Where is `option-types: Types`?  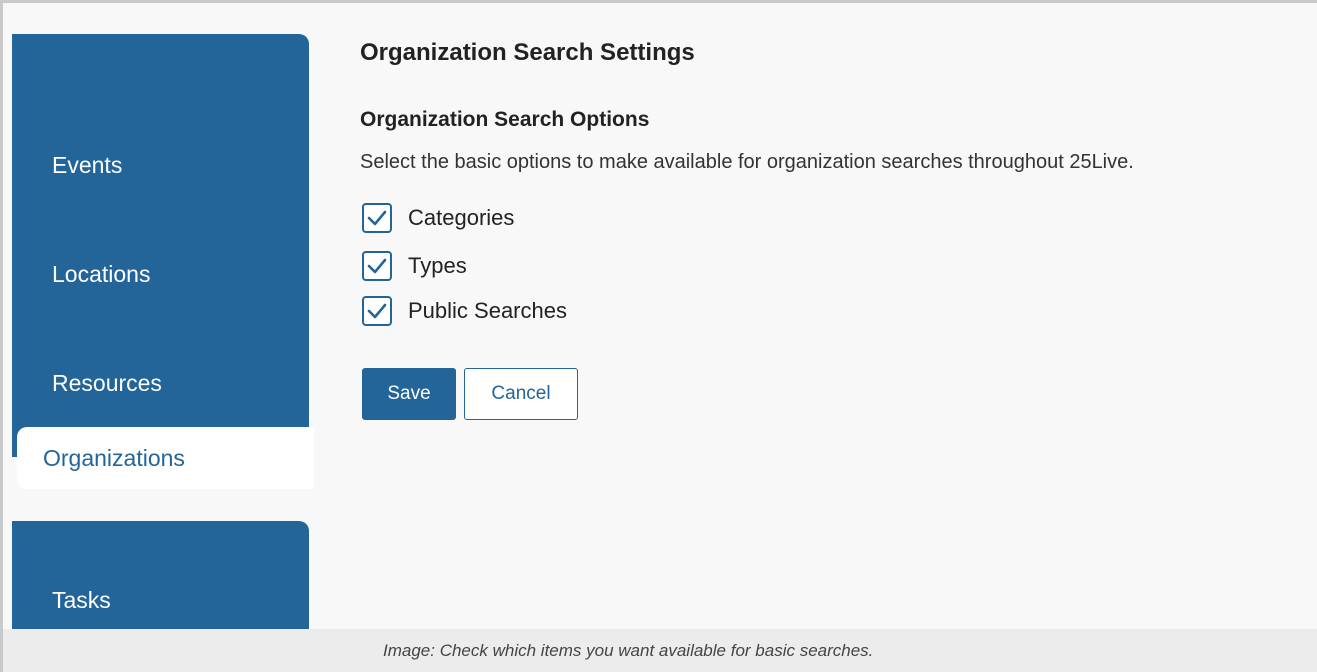
option-types: Types is located at coordinates (414, 266).